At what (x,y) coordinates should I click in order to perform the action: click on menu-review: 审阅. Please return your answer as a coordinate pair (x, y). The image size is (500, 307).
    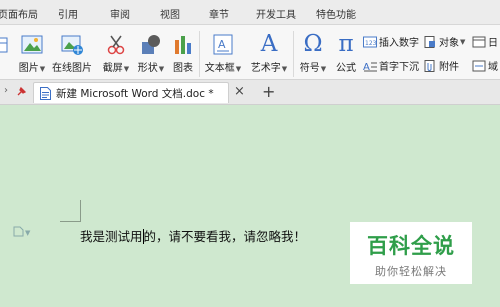
    Looking at the image, I should click on (120, 13).